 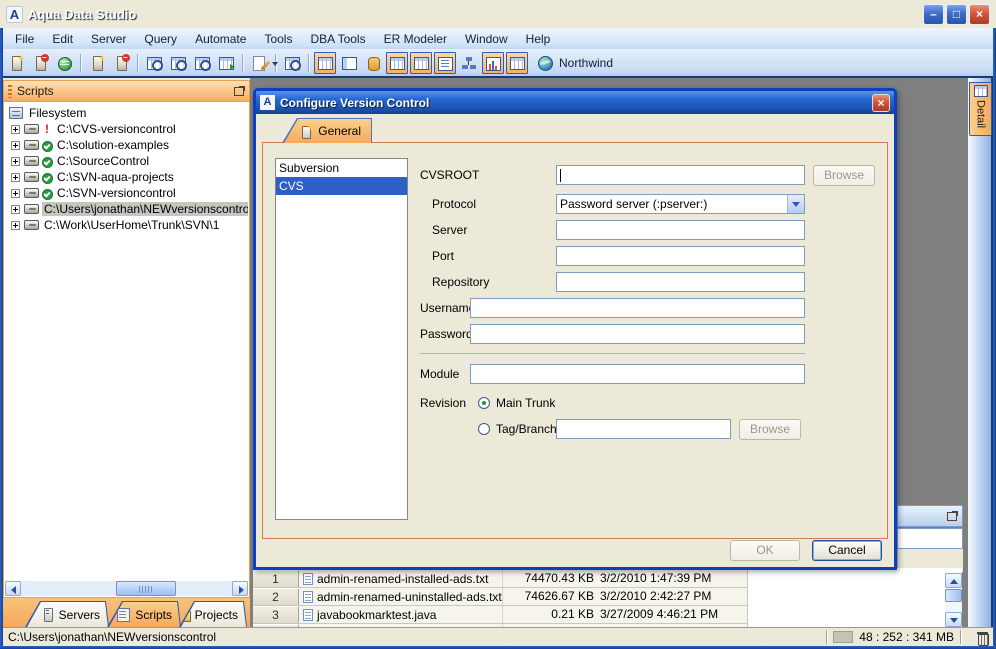 What do you see at coordinates (930, 516) in the screenshot?
I see `results-panel-header` at bounding box center [930, 516].